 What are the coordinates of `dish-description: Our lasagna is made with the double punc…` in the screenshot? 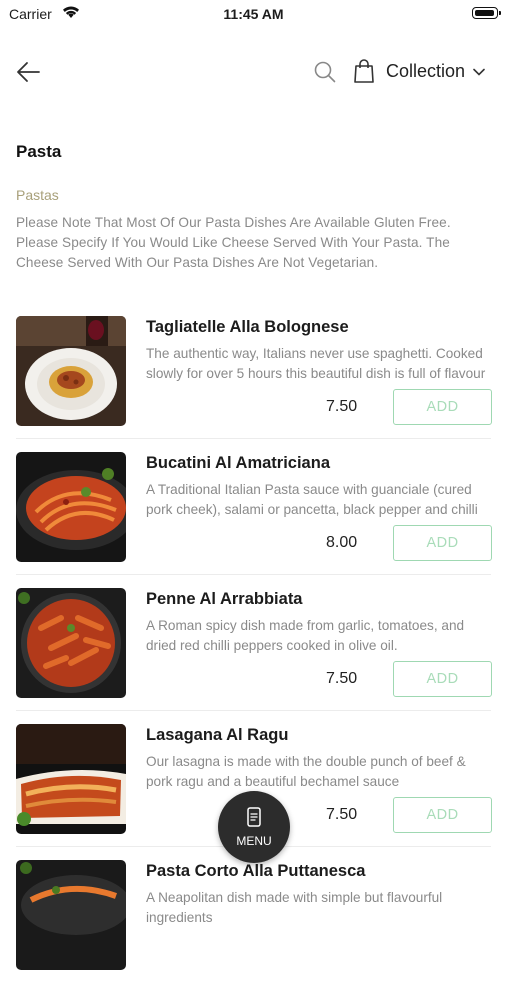 It's located at (306, 771).